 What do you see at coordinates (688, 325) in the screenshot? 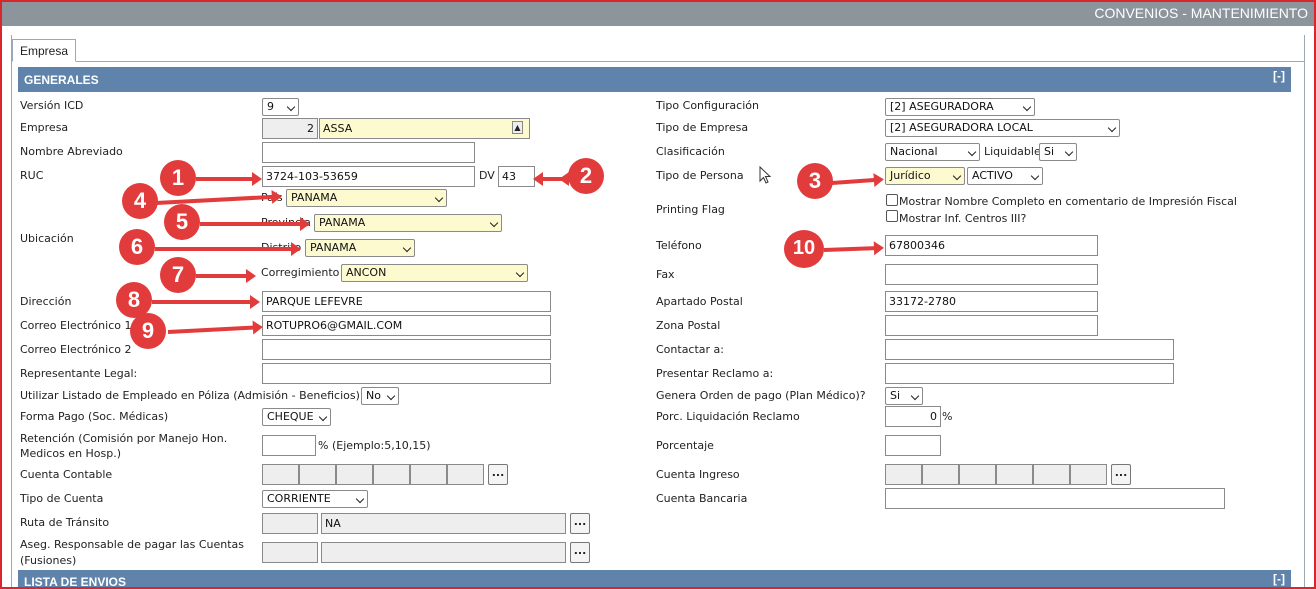
I see `zona-postal-label: Zona Postal` at bounding box center [688, 325].